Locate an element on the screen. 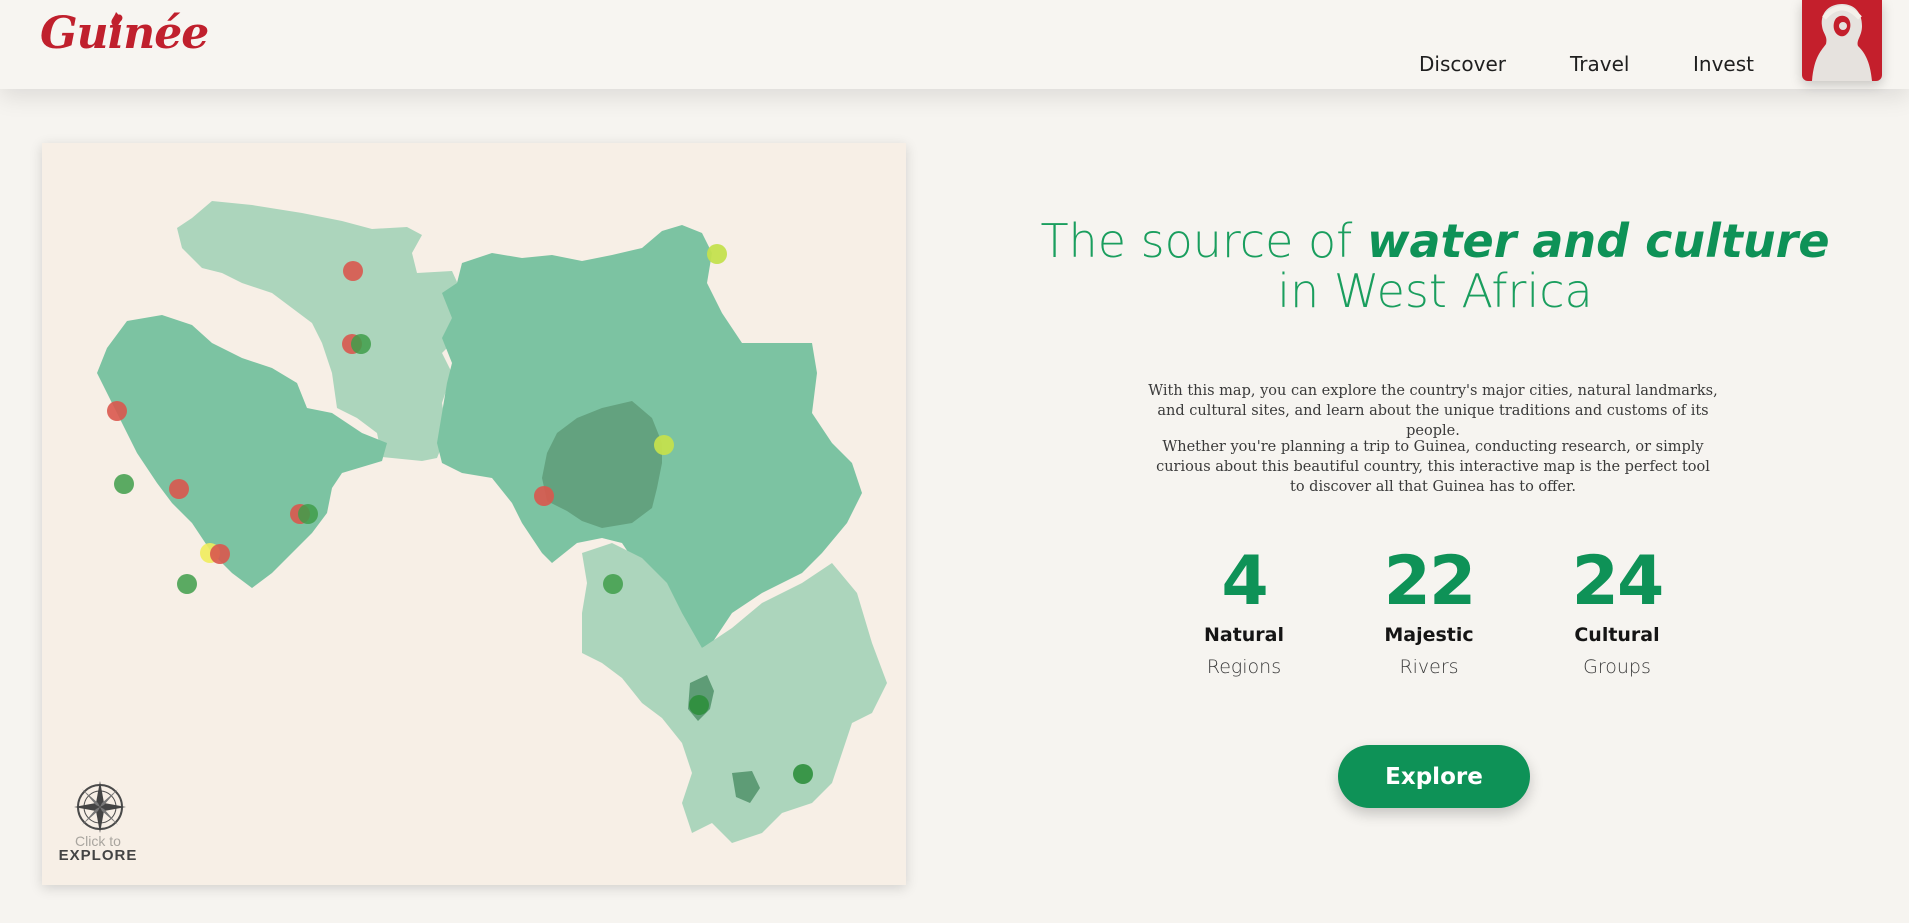 The width and height of the screenshot is (1909, 923). stat-label: Majestic is located at coordinates (1429, 635).